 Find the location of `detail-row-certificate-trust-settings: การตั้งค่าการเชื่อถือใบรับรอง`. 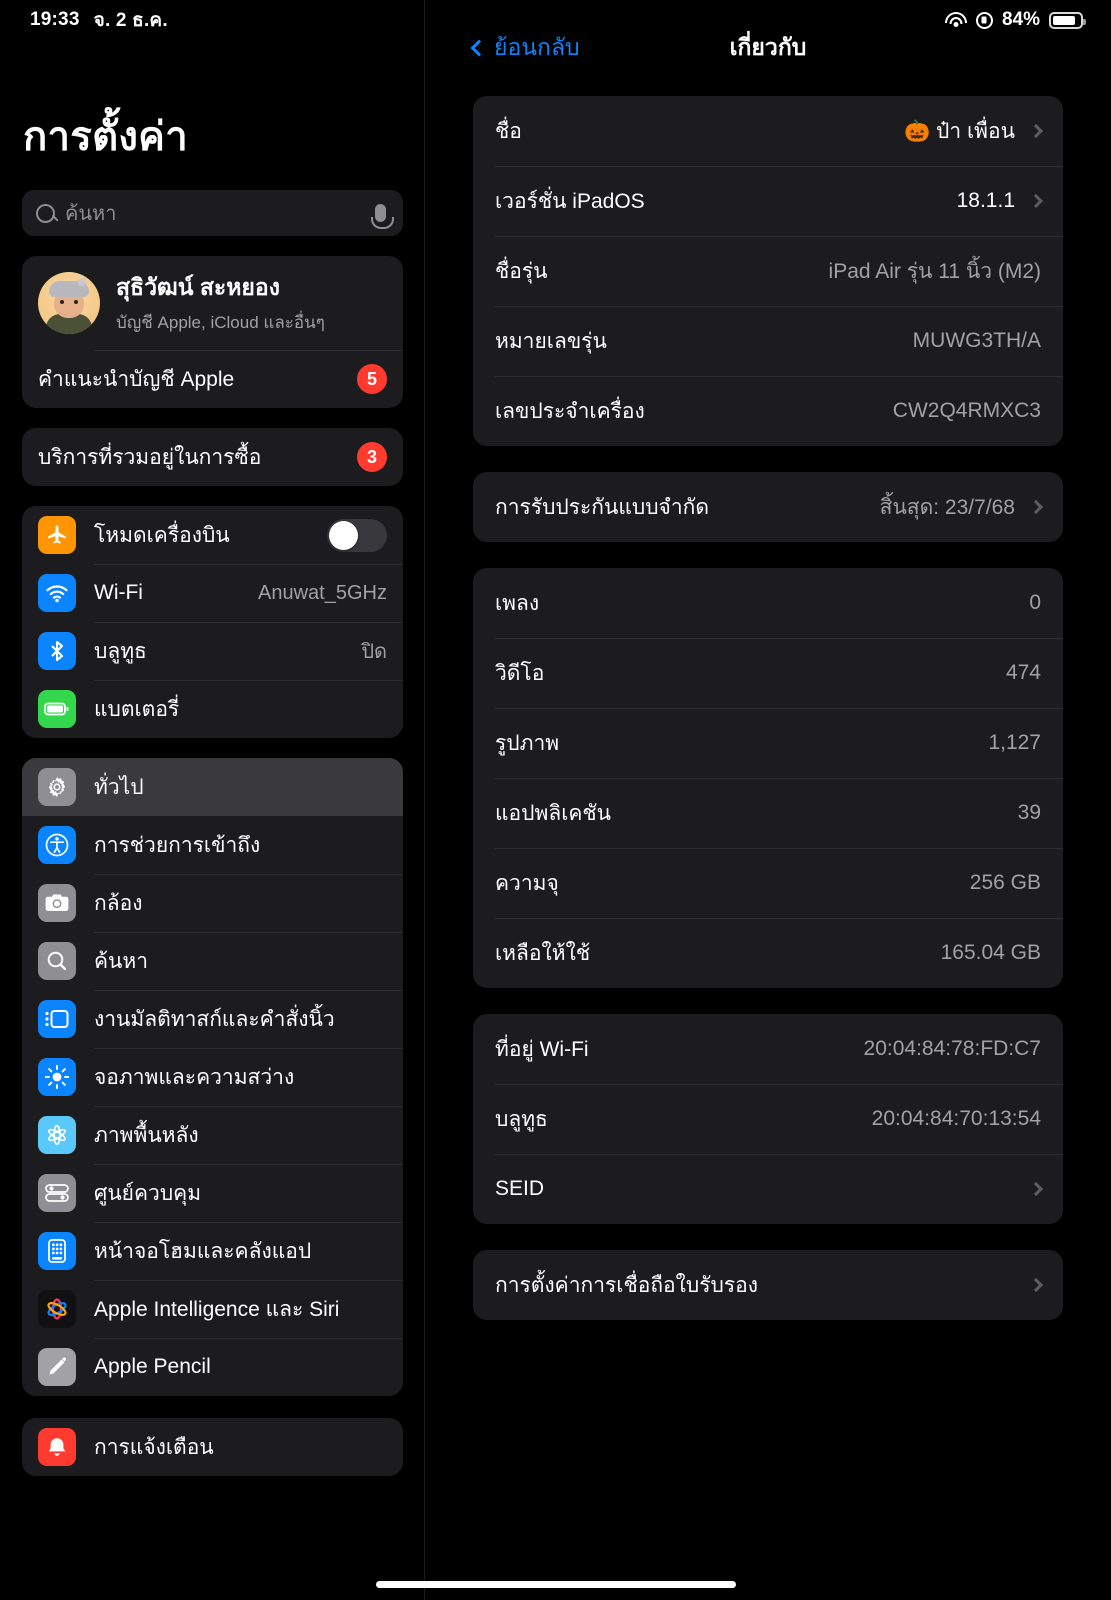

detail-row-certificate-trust-settings: การตั้งค่าการเชื่อถือใบรับรอง is located at coordinates (768, 1285).